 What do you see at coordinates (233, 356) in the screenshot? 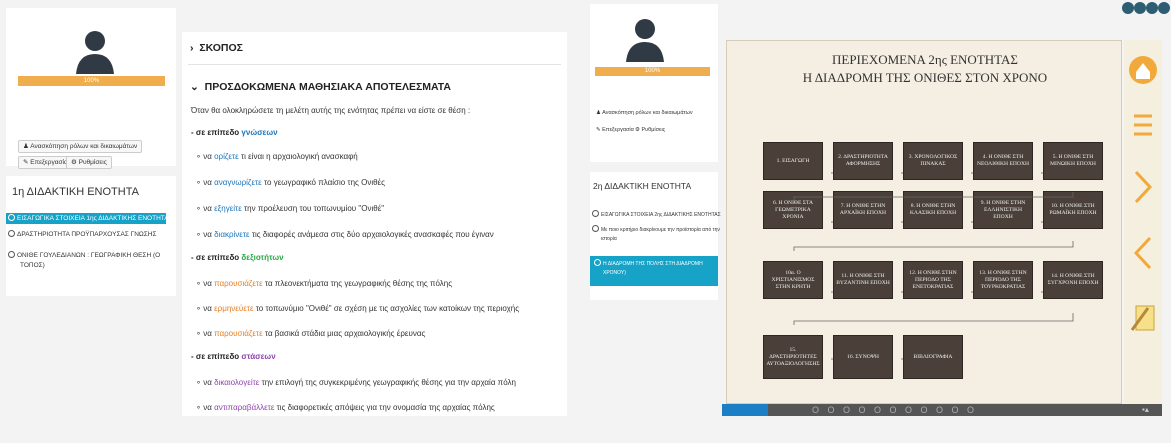
I see `level-attitudes: - σε επίπεδο στάσεων` at bounding box center [233, 356].